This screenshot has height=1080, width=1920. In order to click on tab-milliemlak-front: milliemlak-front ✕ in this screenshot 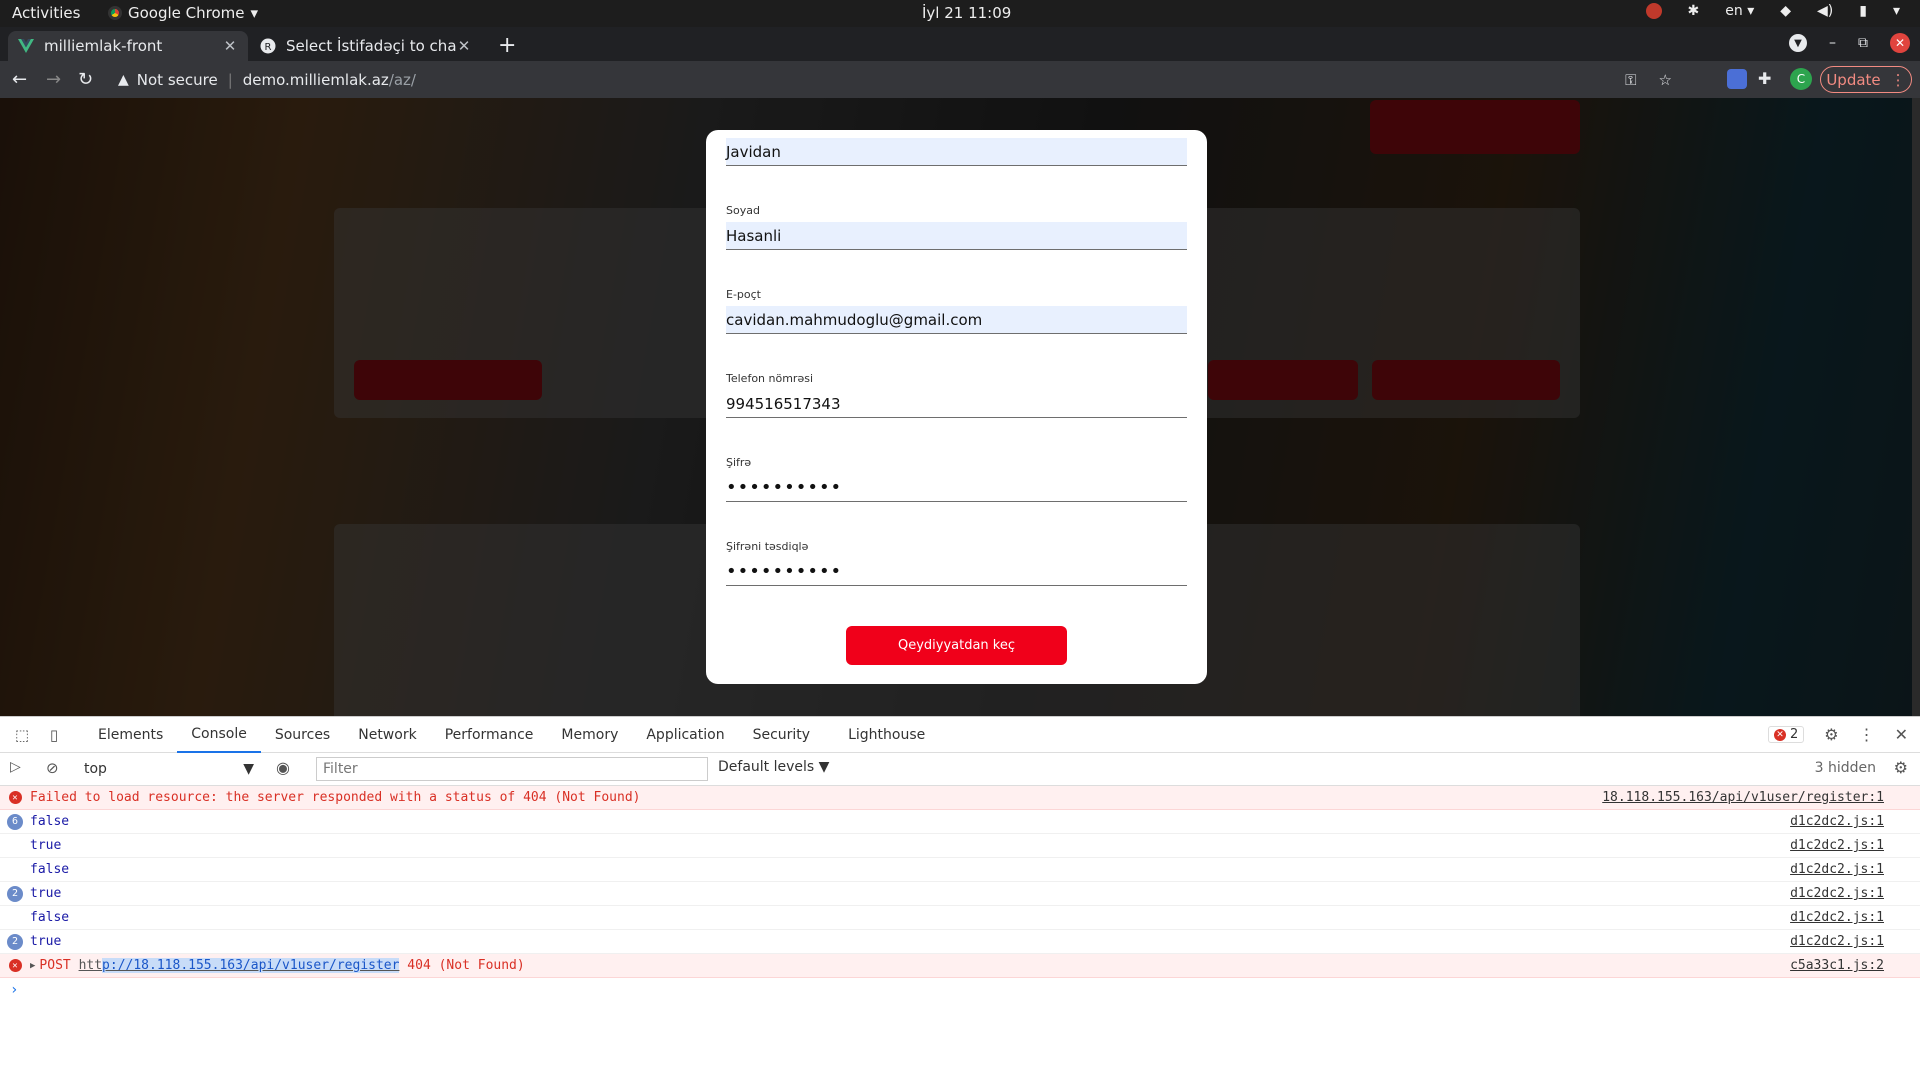, I will do `click(128, 46)`.